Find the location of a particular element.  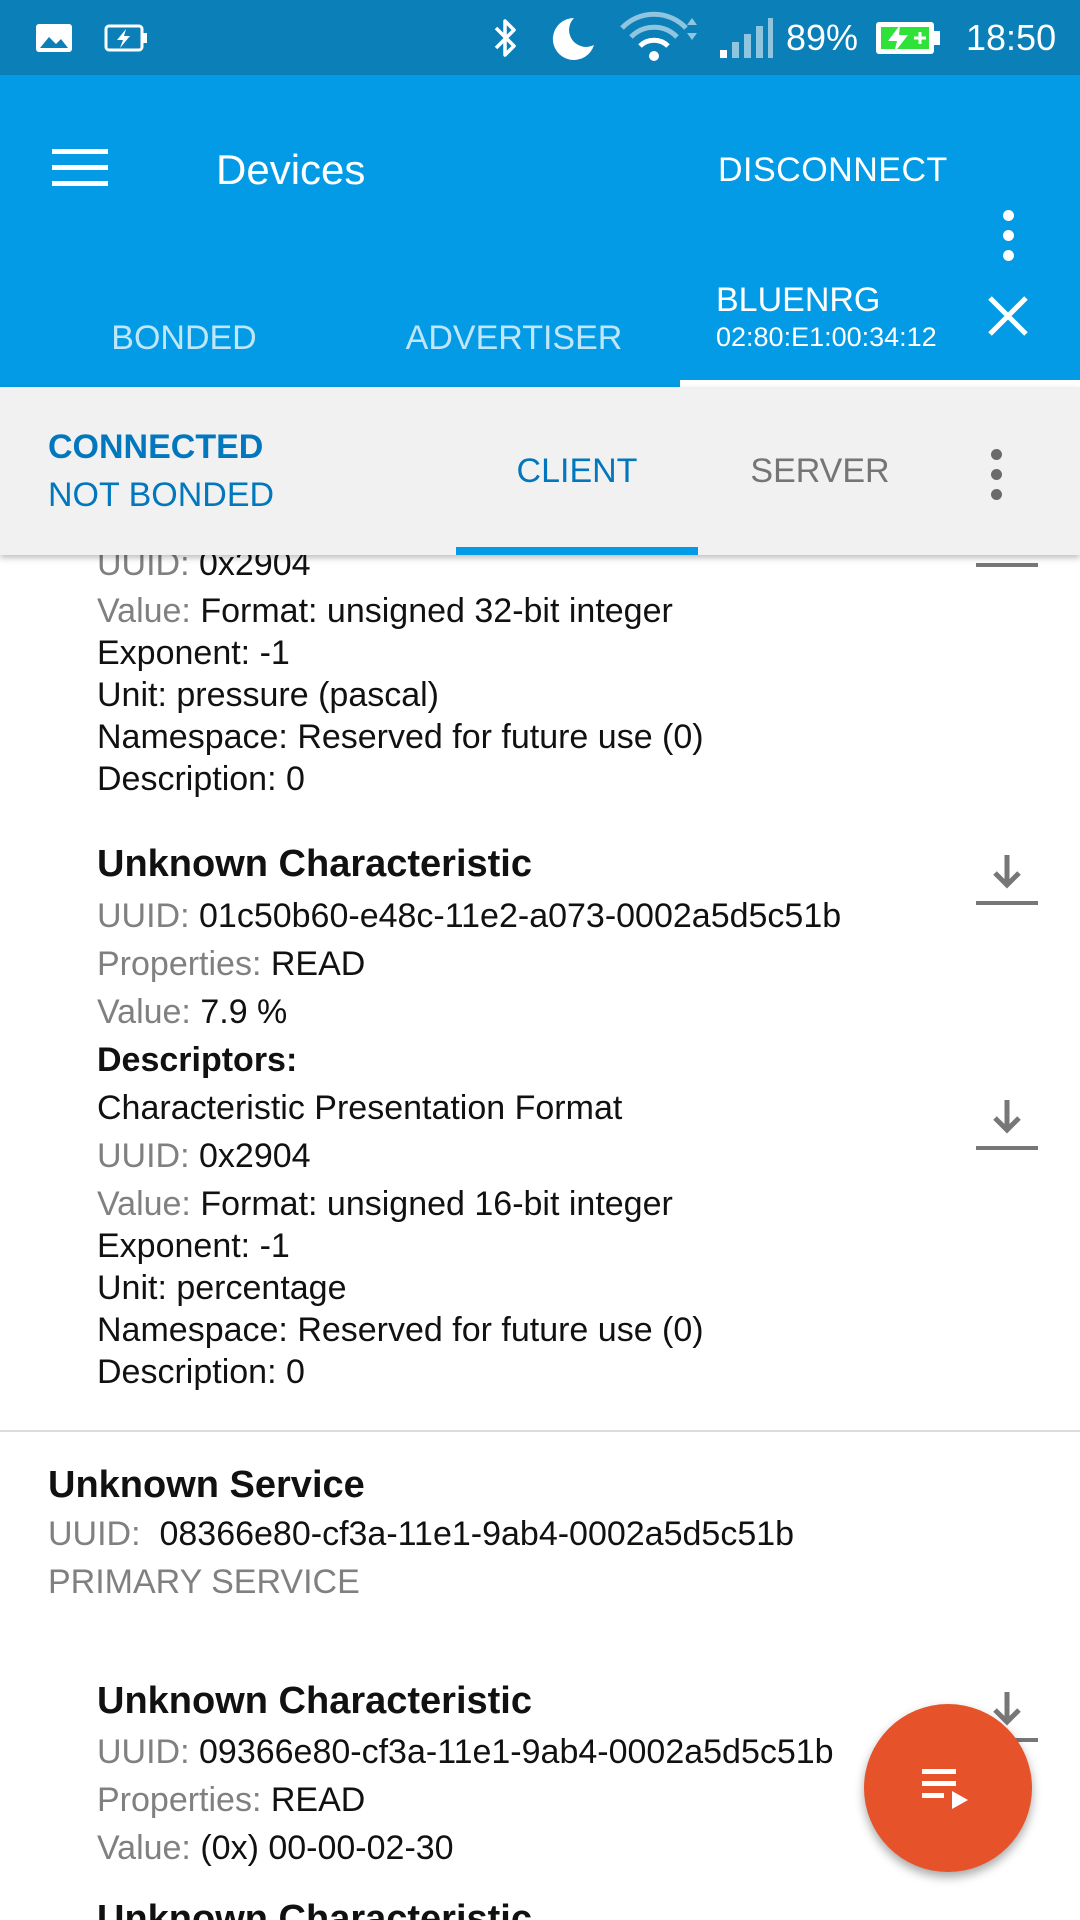

tab-client: CLIENT is located at coordinates (577, 471).